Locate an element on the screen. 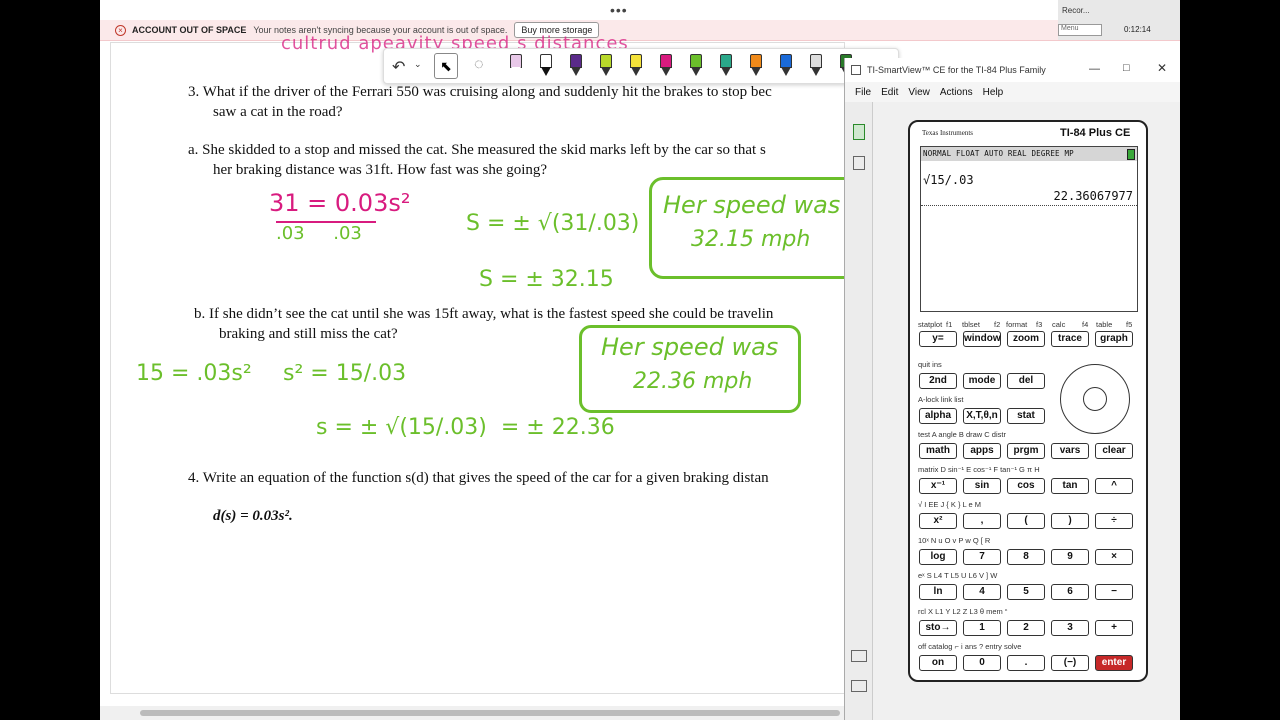 Image resolution: width=1280 pixels, height=720 pixels. key-r4-1: , is located at coordinates (982, 521).